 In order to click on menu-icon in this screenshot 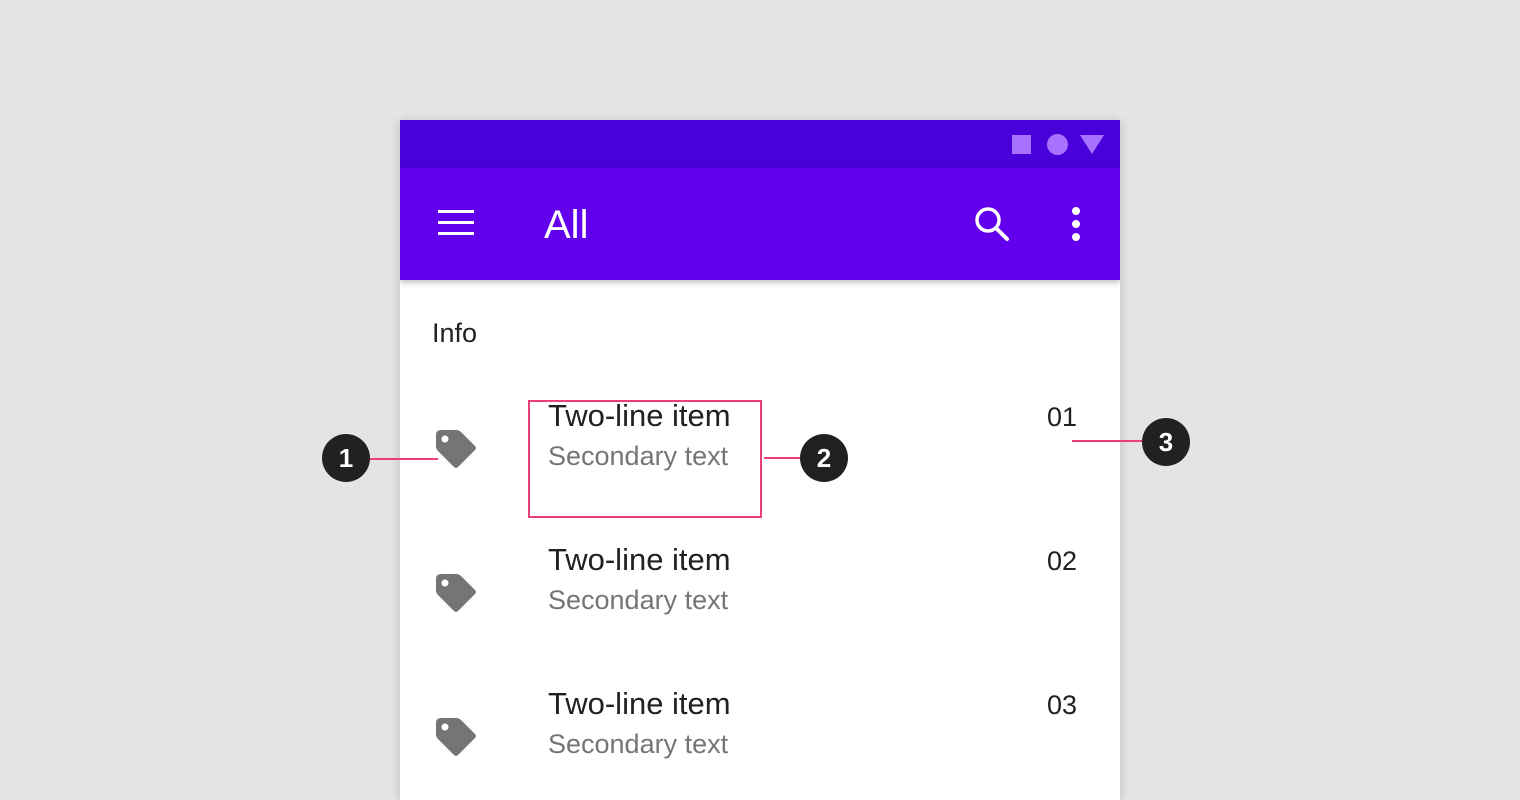, I will do `click(456, 224)`.